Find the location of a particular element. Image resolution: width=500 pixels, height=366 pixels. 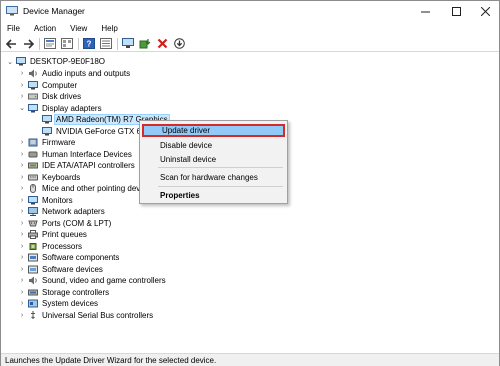

close-button is located at coordinates (485, 11).